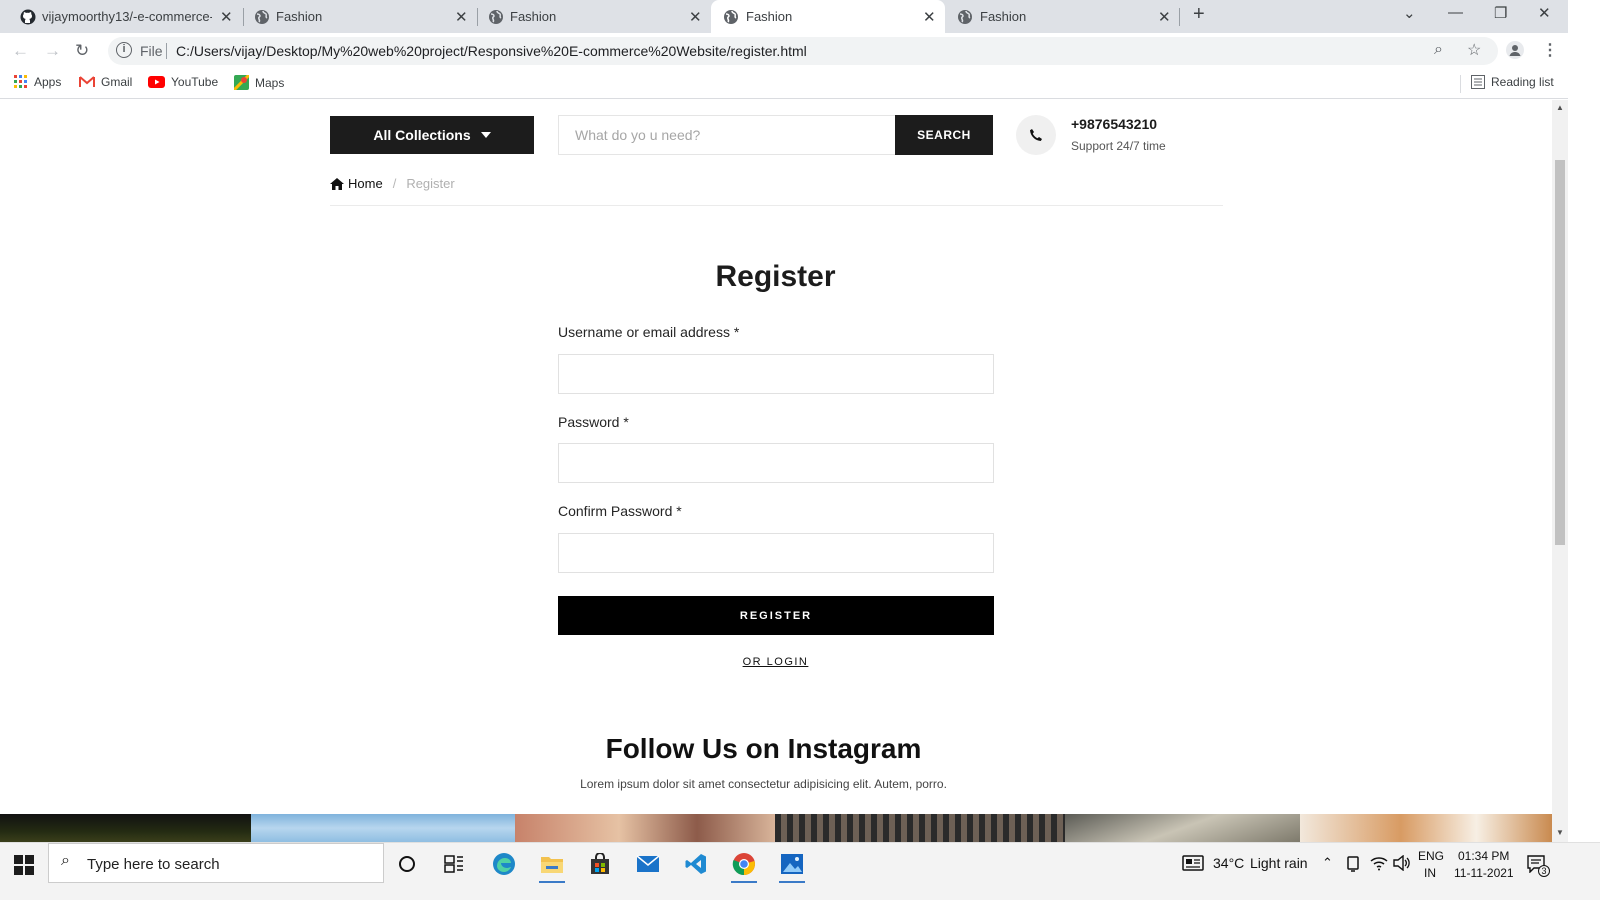 The width and height of the screenshot is (1600, 900). Describe the element at coordinates (620, 511) in the screenshot. I see `confirm-password-label: Confirm Password *` at that location.